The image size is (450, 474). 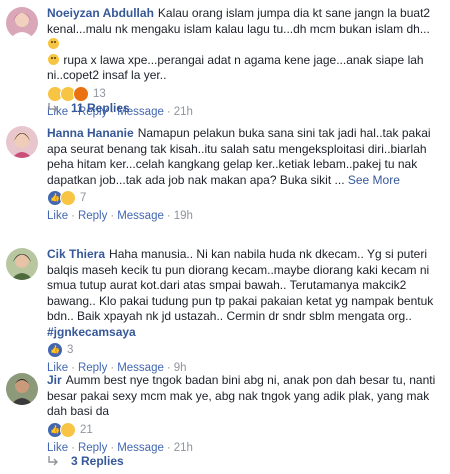 What do you see at coordinates (244, 198) in the screenshot?
I see `reactions: 👍 7` at bounding box center [244, 198].